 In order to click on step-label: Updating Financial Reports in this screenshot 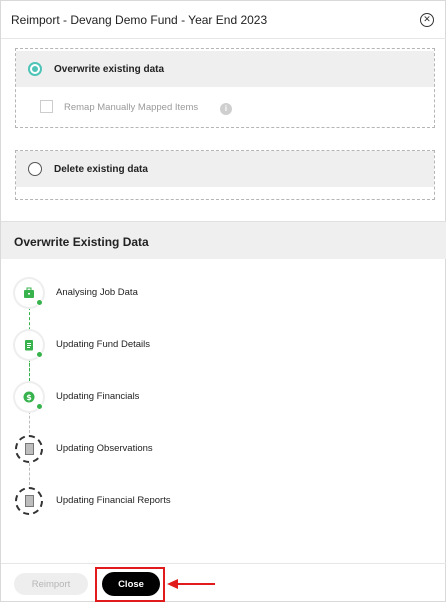, I will do `click(113, 500)`.